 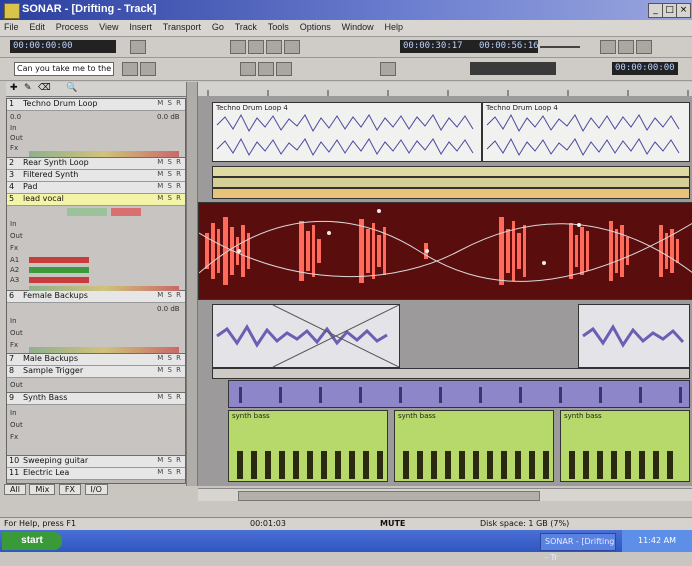 What do you see at coordinates (55, 295) in the screenshot?
I see `track-name: Female Backups` at bounding box center [55, 295].